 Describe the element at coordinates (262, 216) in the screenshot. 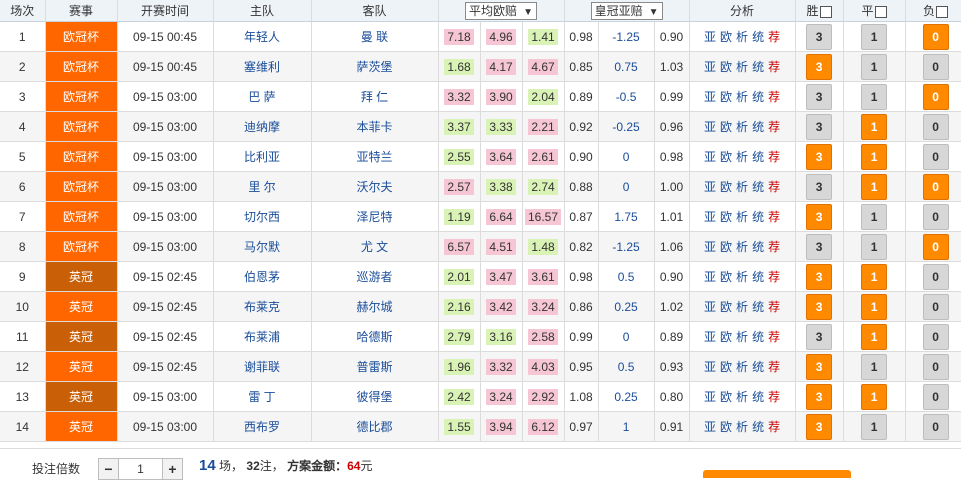

I see `home-team: 切尔西` at that location.